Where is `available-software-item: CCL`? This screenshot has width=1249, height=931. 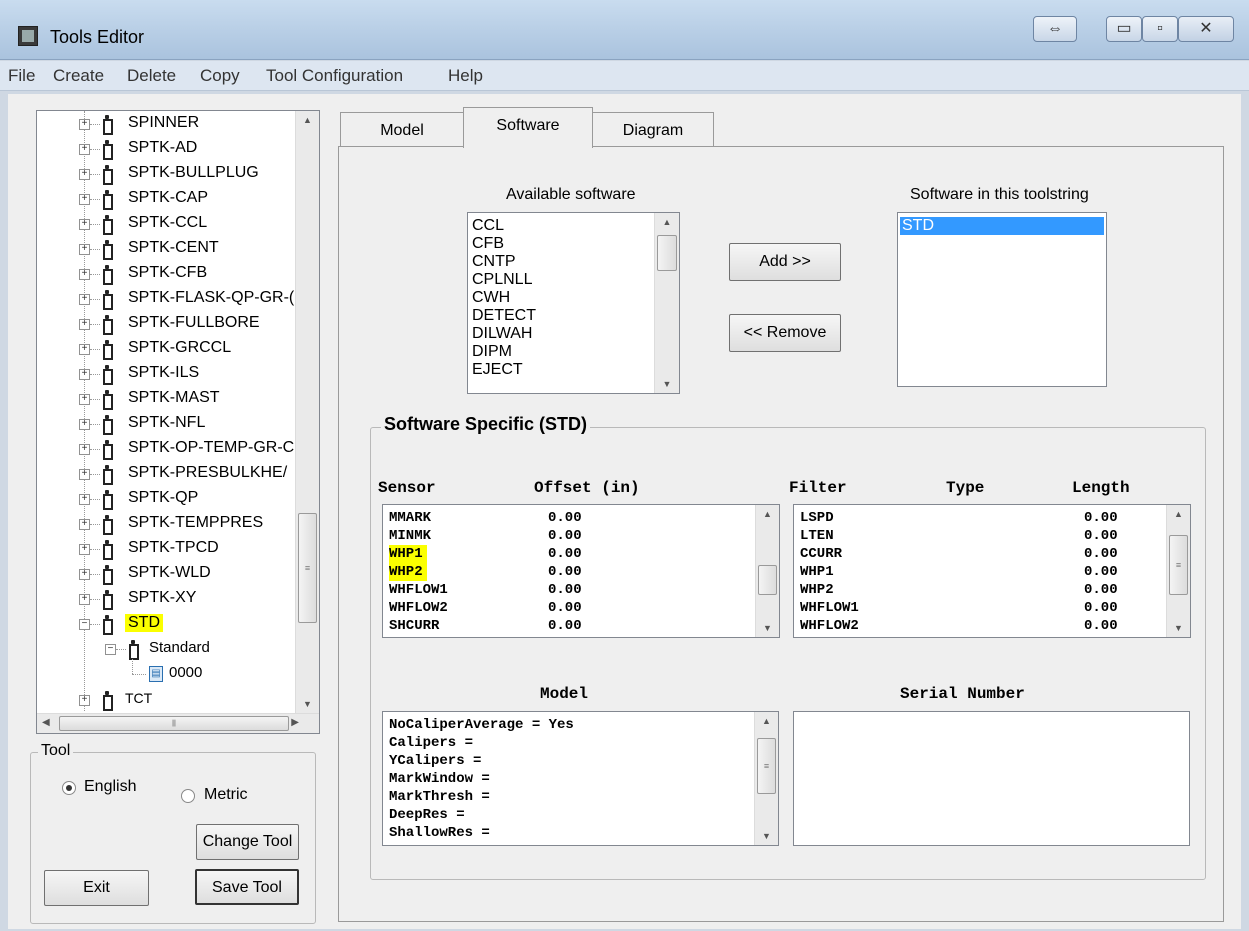 available-software-item: CCL is located at coordinates (488, 226).